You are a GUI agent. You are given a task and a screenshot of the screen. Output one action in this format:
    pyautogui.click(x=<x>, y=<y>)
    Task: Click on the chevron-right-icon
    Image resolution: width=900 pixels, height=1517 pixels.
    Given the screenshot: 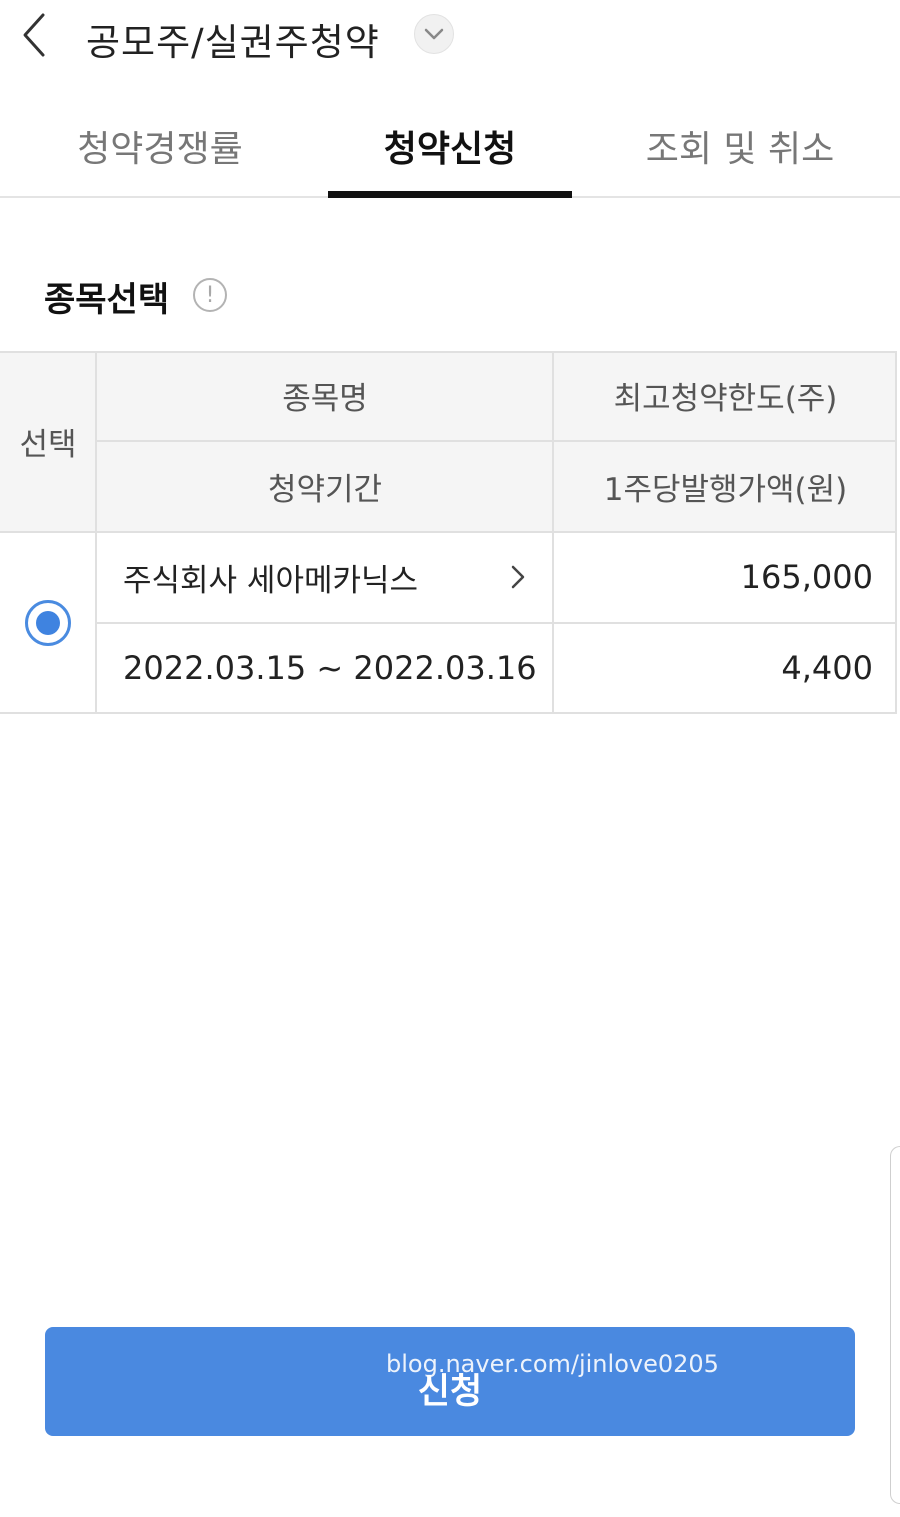 What is the action you would take?
    pyautogui.click(x=518, y=577)
    